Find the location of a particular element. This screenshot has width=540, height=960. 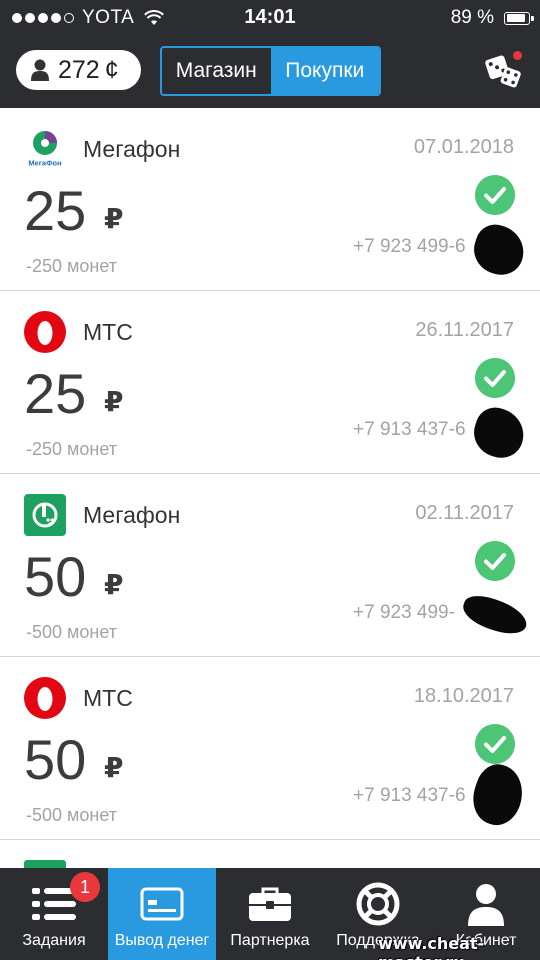

status-bar: YOTA 14:01 89 % is located at coordinates (270, 18).